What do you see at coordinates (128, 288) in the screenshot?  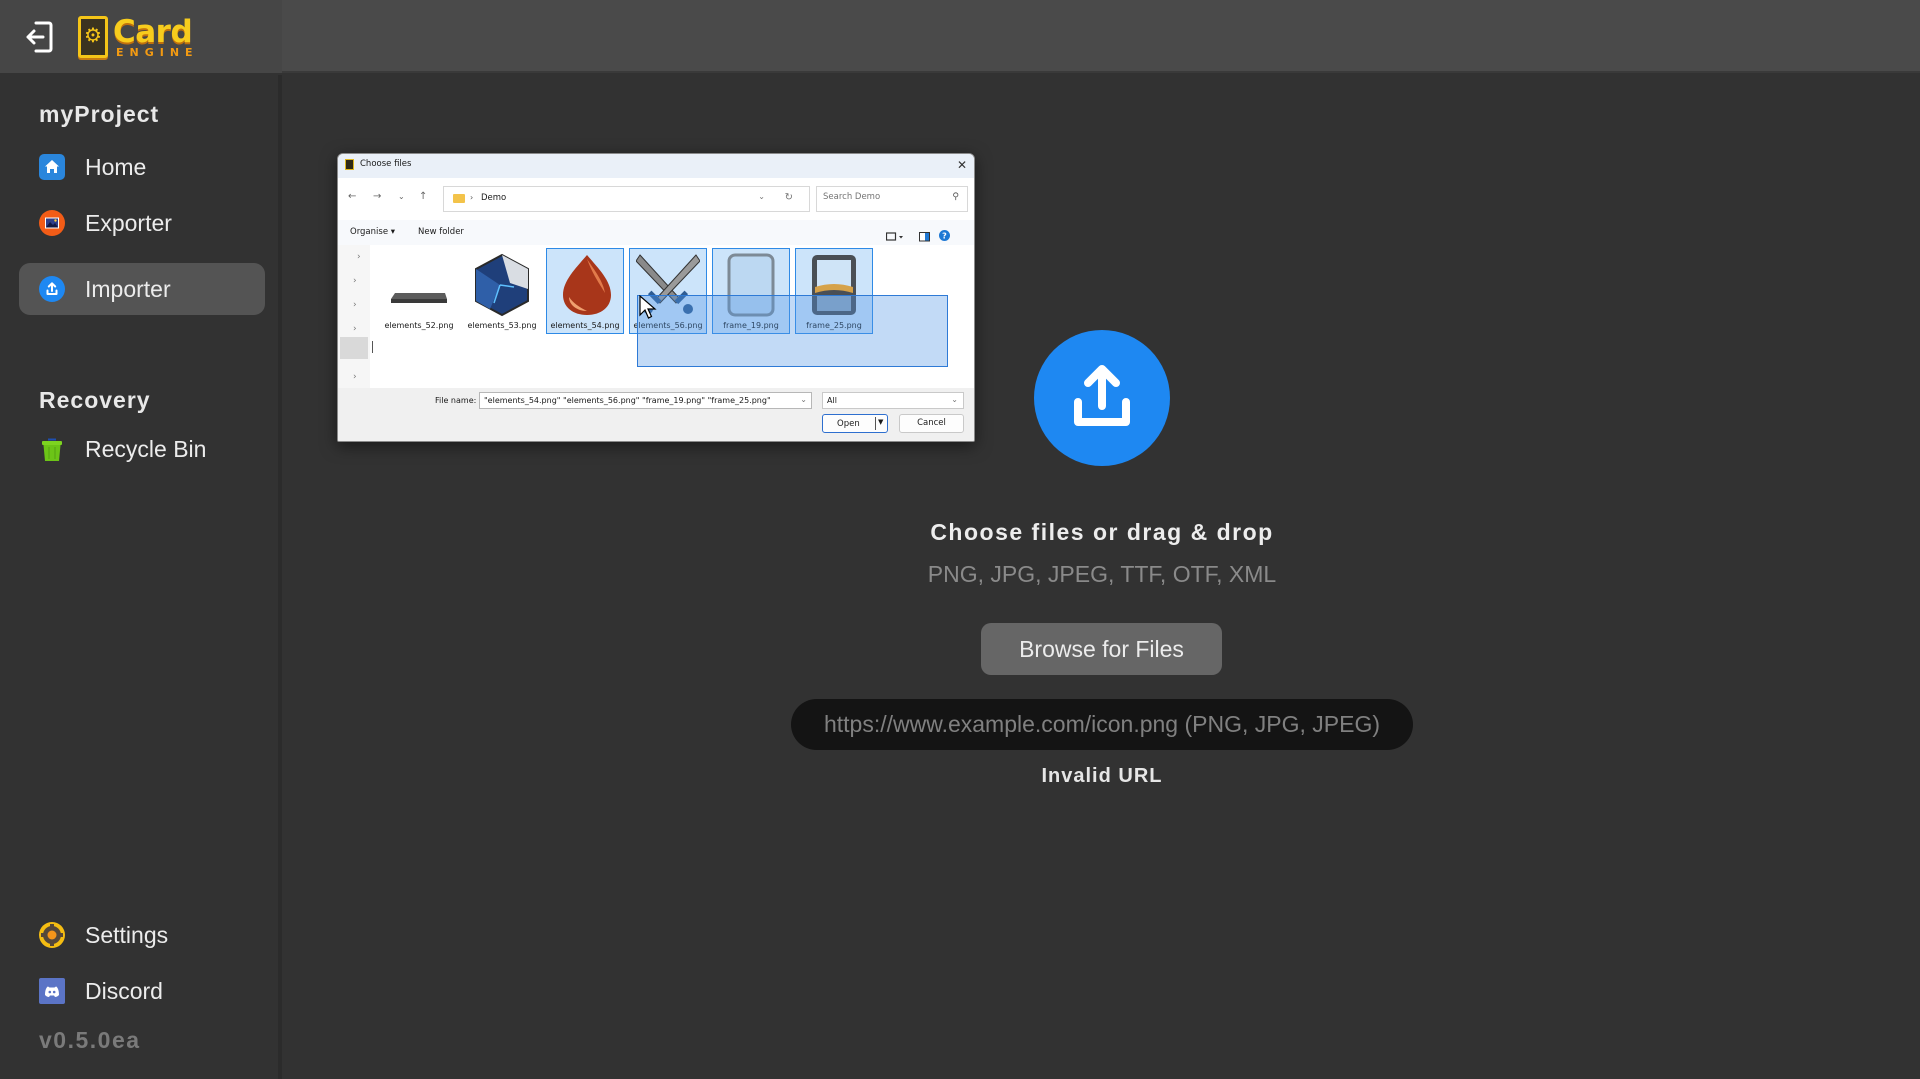 I see `sidebar-item-label: Importer` at bounding box center [128, 288].